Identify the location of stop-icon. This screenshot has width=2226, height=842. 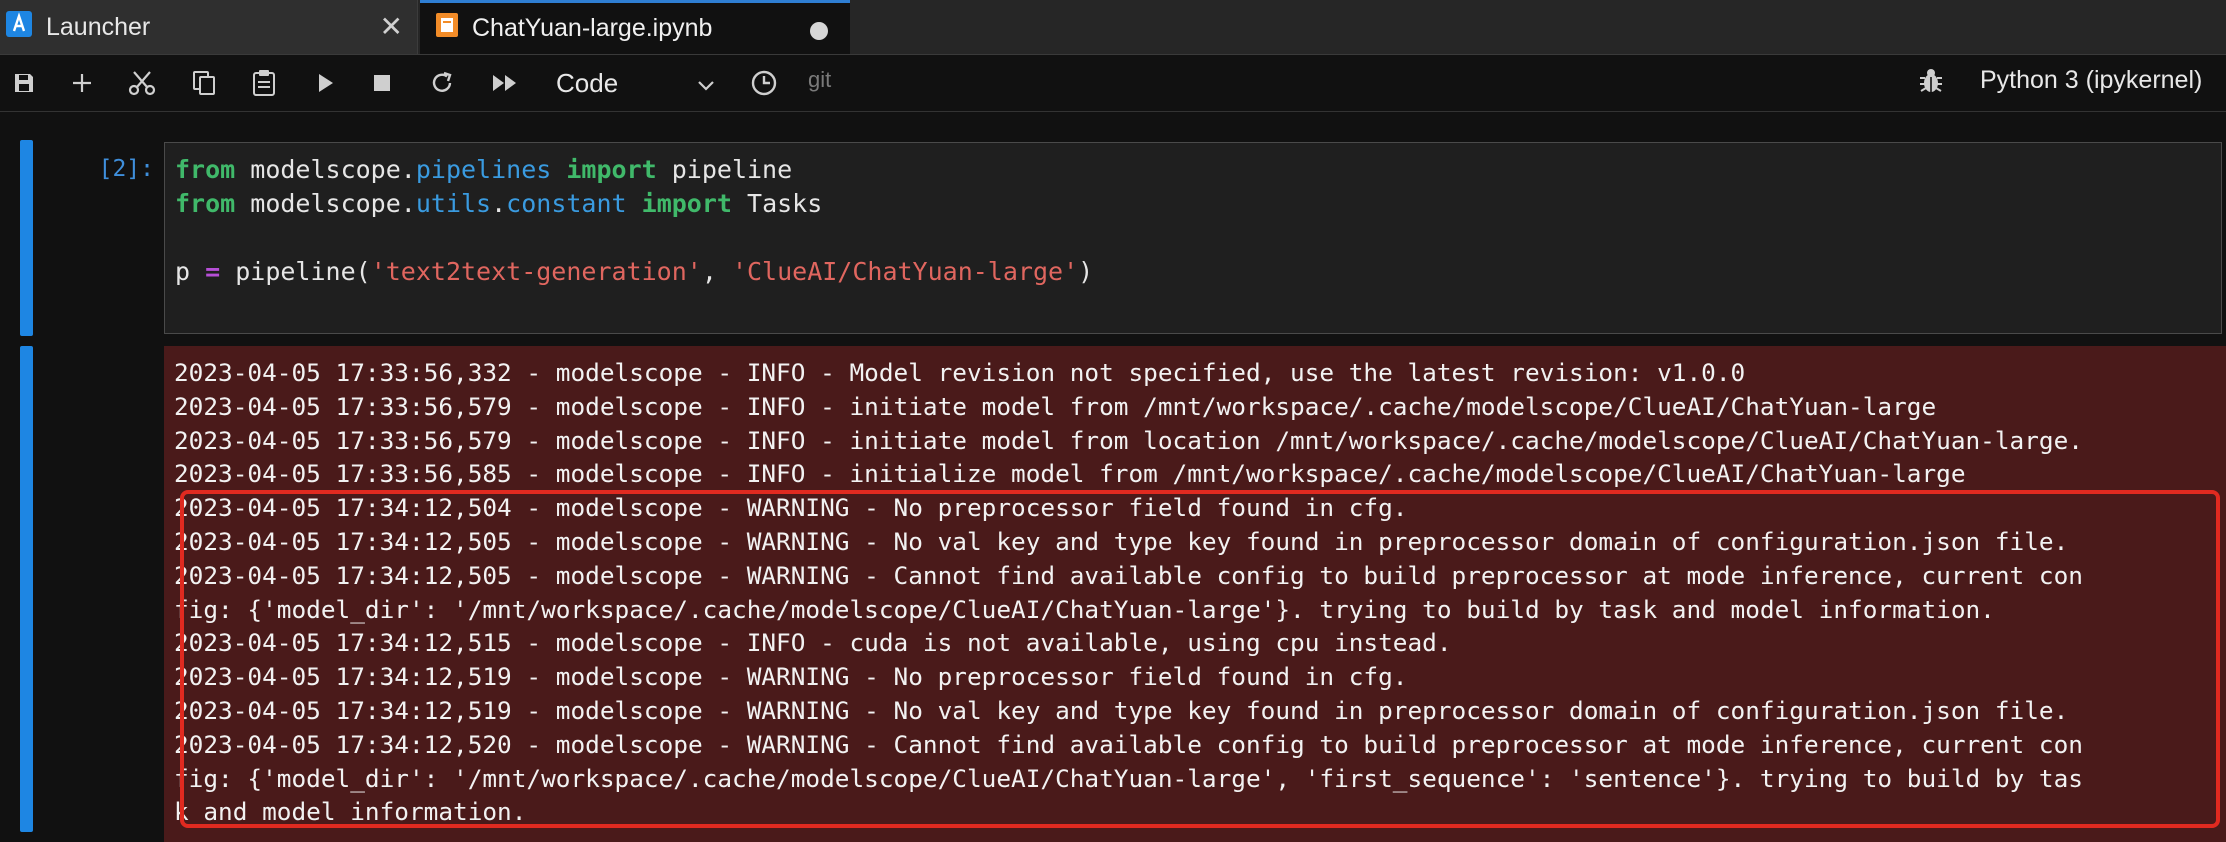
(382, 83).